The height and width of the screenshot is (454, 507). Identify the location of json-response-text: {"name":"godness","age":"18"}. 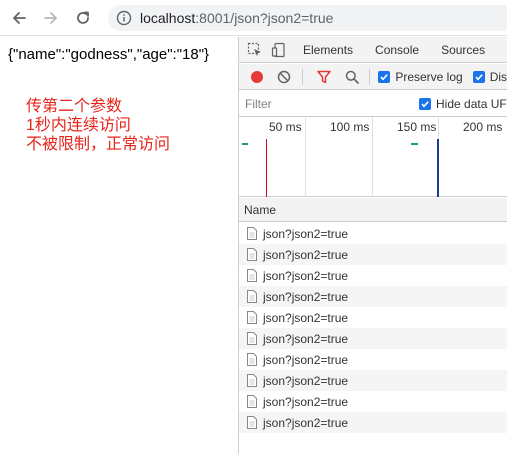
(109, 54).